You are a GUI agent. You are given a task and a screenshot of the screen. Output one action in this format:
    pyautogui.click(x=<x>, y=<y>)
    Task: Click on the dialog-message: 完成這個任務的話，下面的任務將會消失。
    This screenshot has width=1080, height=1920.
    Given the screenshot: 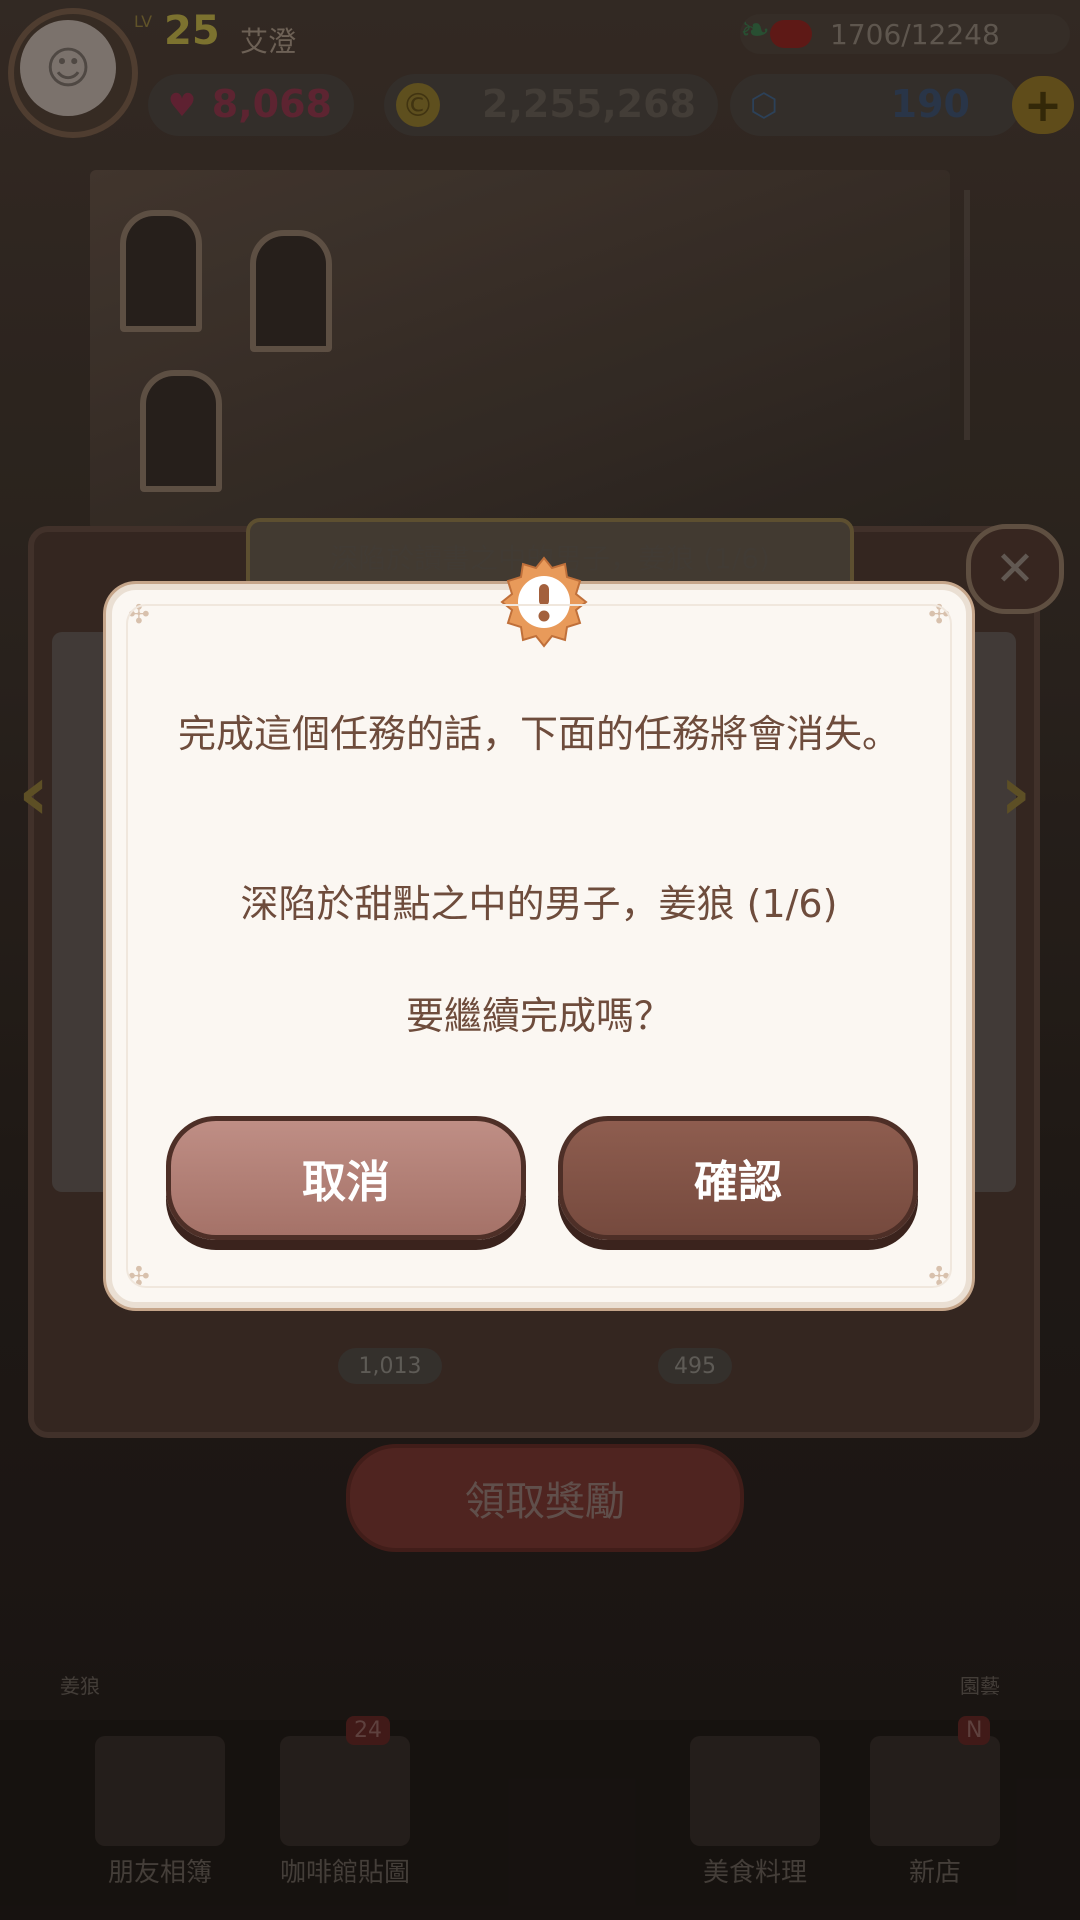 What is the action you would take?
    pyautogui.click(x=538, y=734)
    